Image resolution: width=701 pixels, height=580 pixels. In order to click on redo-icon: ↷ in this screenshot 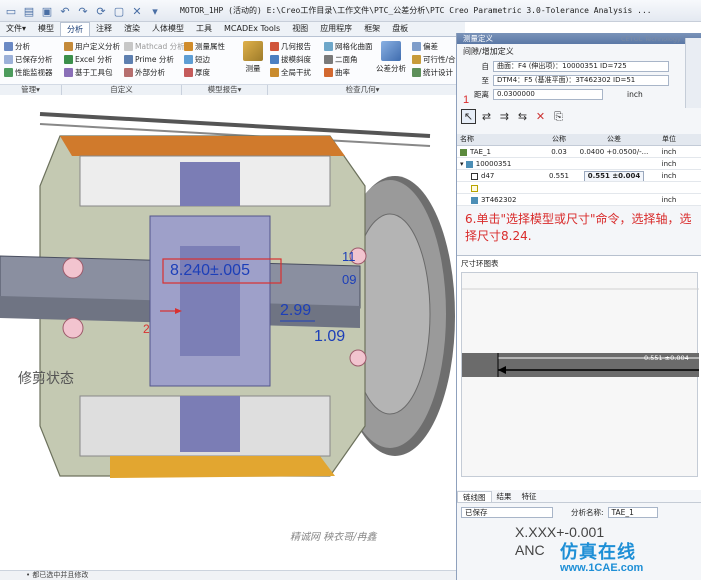, I will do `click(83, 11)`.